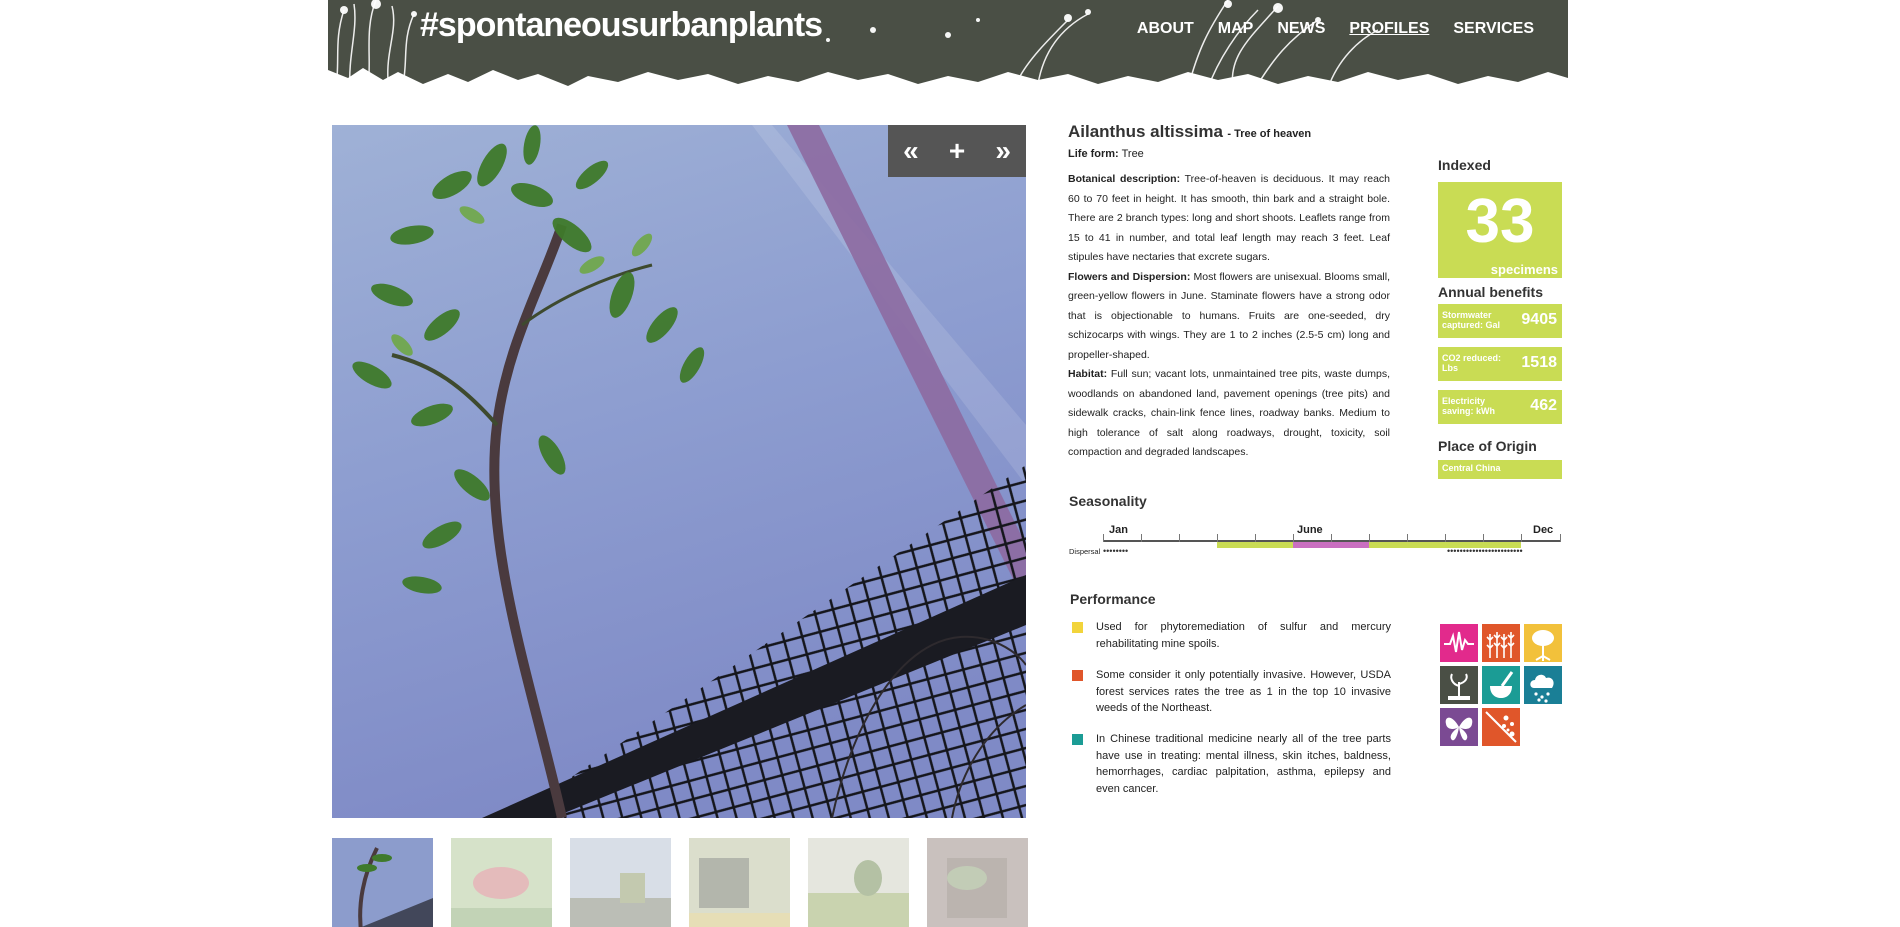 This screenshot has height=927, width=1900. I want to click on plant-title: Ailanthus altissima - Tree of heaven, so click(1229, 132).